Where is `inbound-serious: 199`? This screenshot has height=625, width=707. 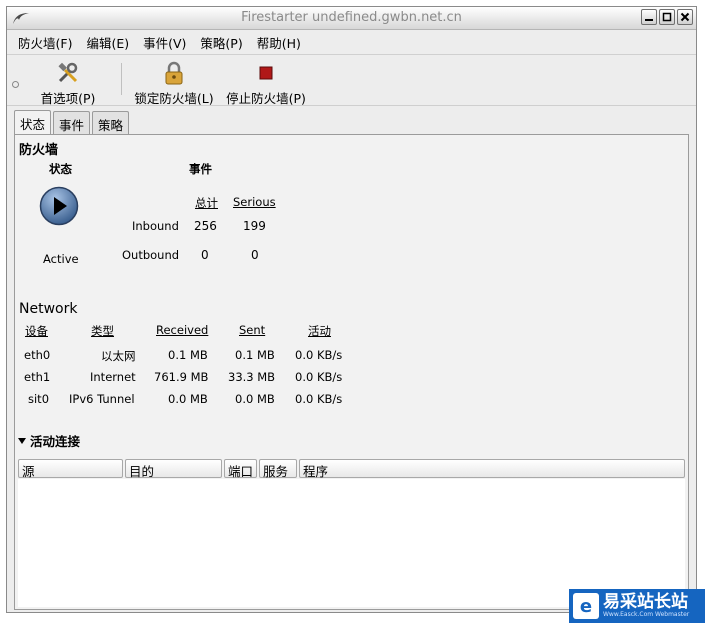 inbound-serious: 199 is located at coordinates (254, 226).